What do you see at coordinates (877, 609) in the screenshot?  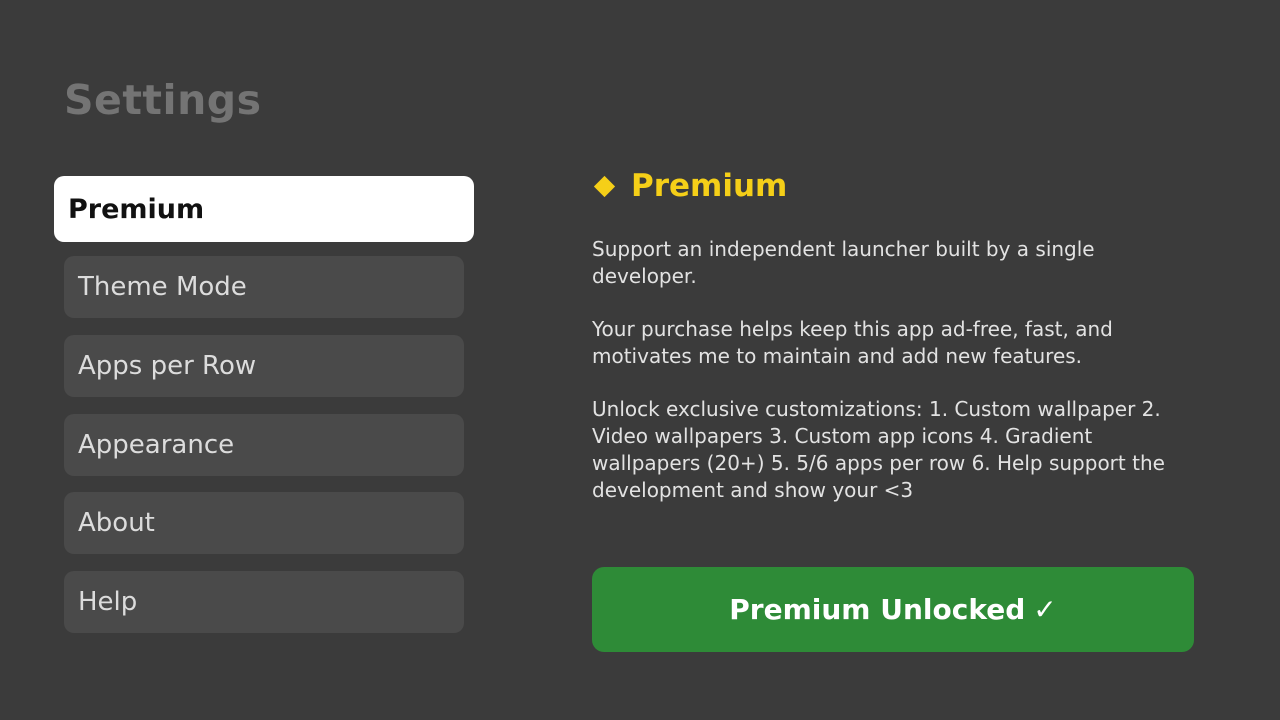 I see `premium-unlocked-label: Premium Unlocked` at bounding box center [877, 609].